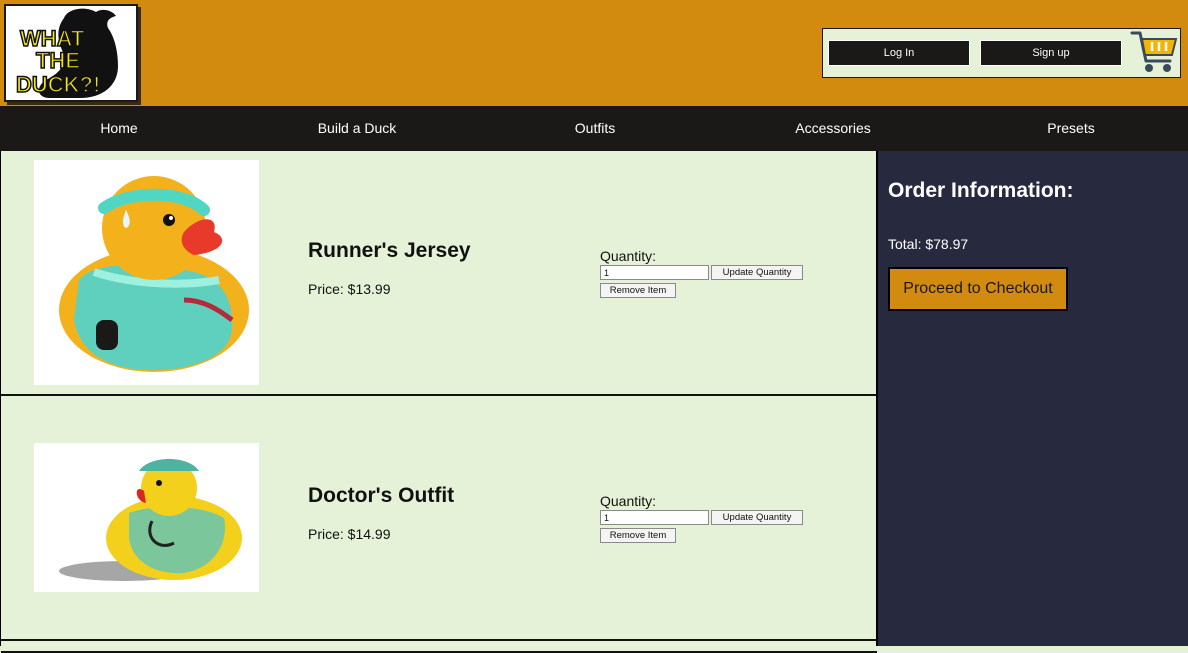 Image resolution: width=1188 pixels, height=653 pixels. What do you see at coordinates (381, 495) in the screenshot?
I see `product-name: Doctor's Outfit` at bounding box center [381, 495].